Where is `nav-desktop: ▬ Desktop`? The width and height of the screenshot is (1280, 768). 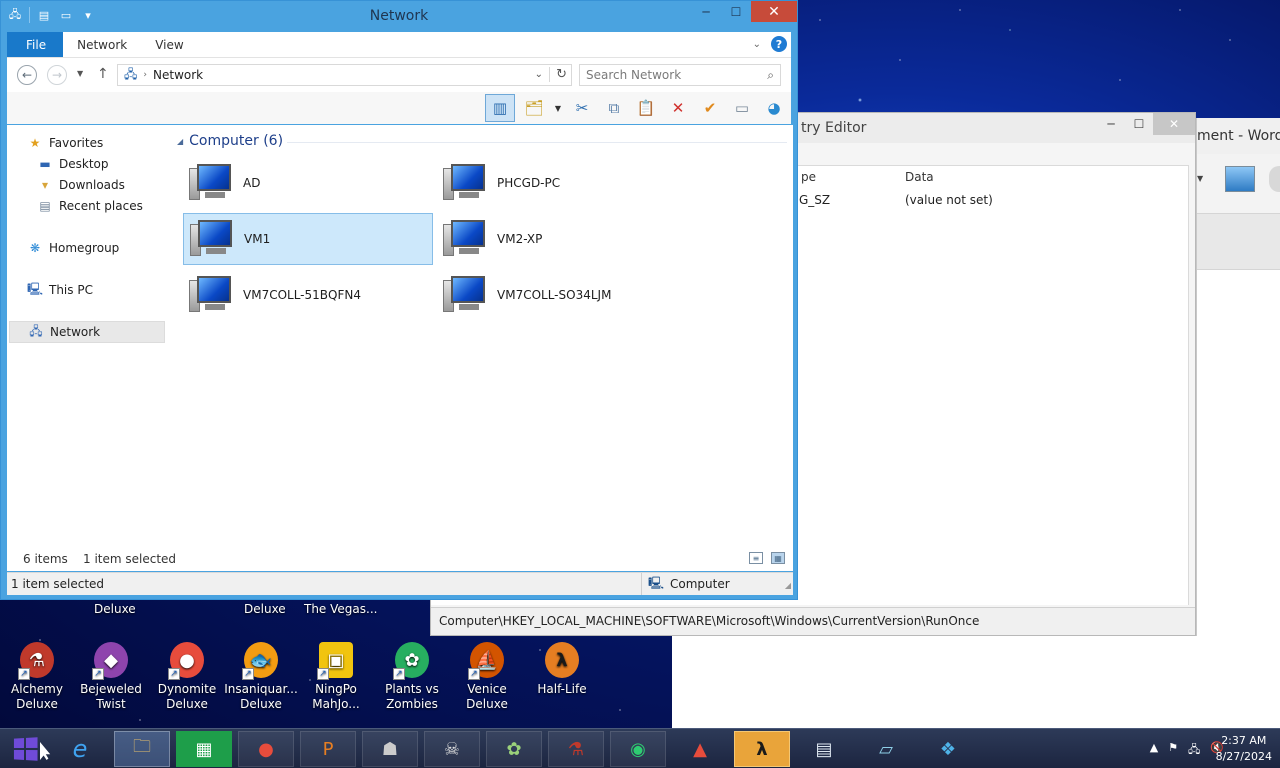 nav-desktop: ▬ Desktop is located at coordinates (72, 164).